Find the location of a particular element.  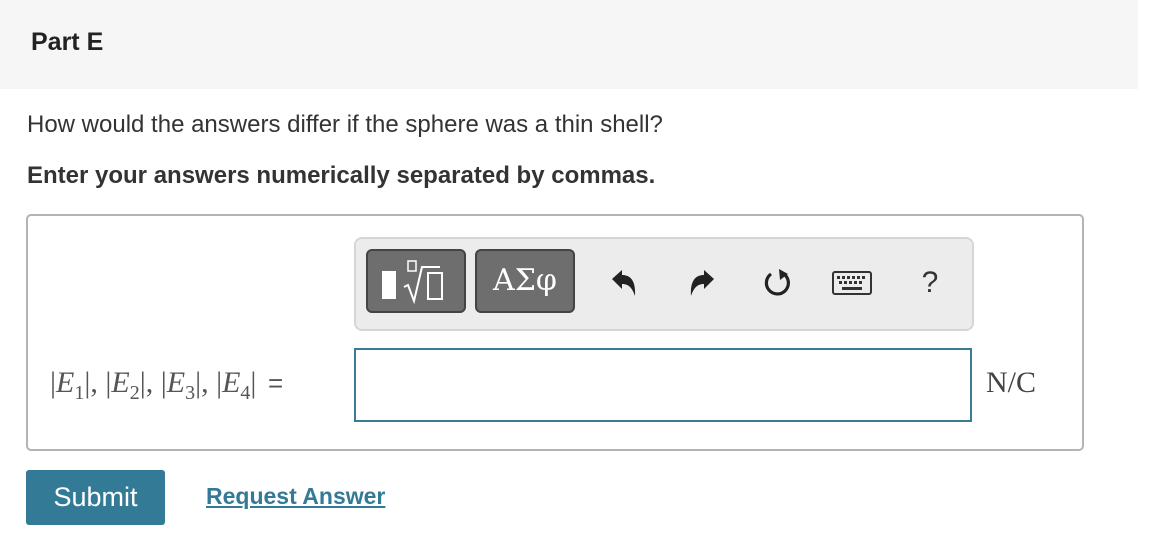

magnitude-e4: |E4| is located at coordinates (236, 385).